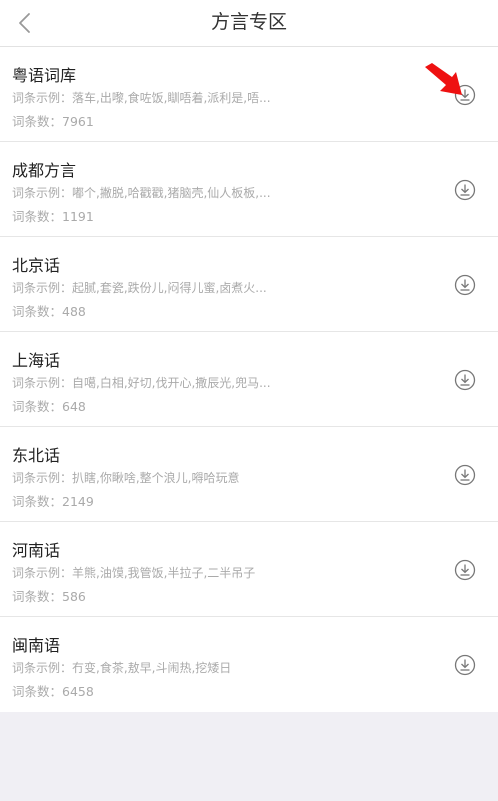  I want to click on item-count: 词条数：2149, so click(53, 501).